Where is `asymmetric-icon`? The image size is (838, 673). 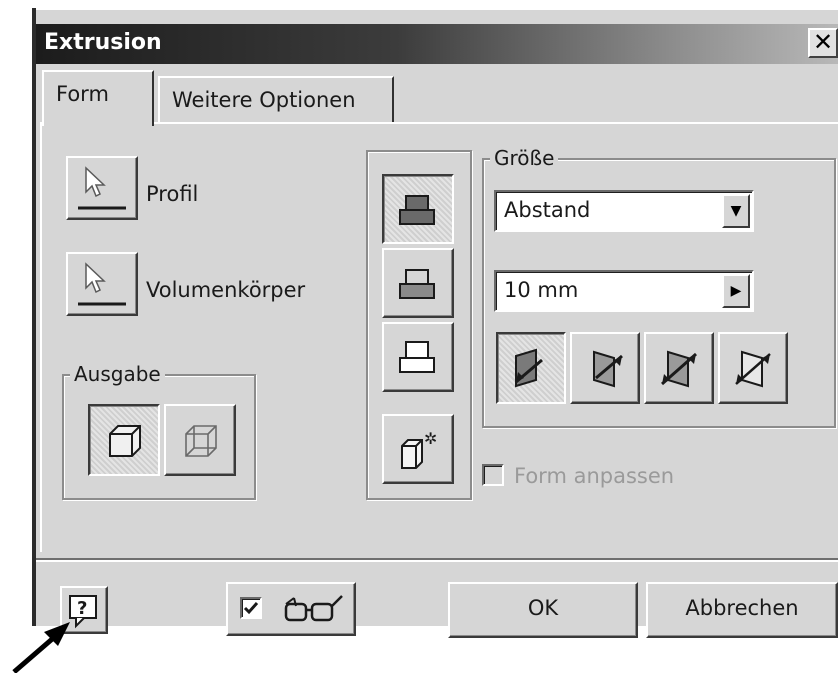
asymmetric-icon is located at coordinates (753, 369).